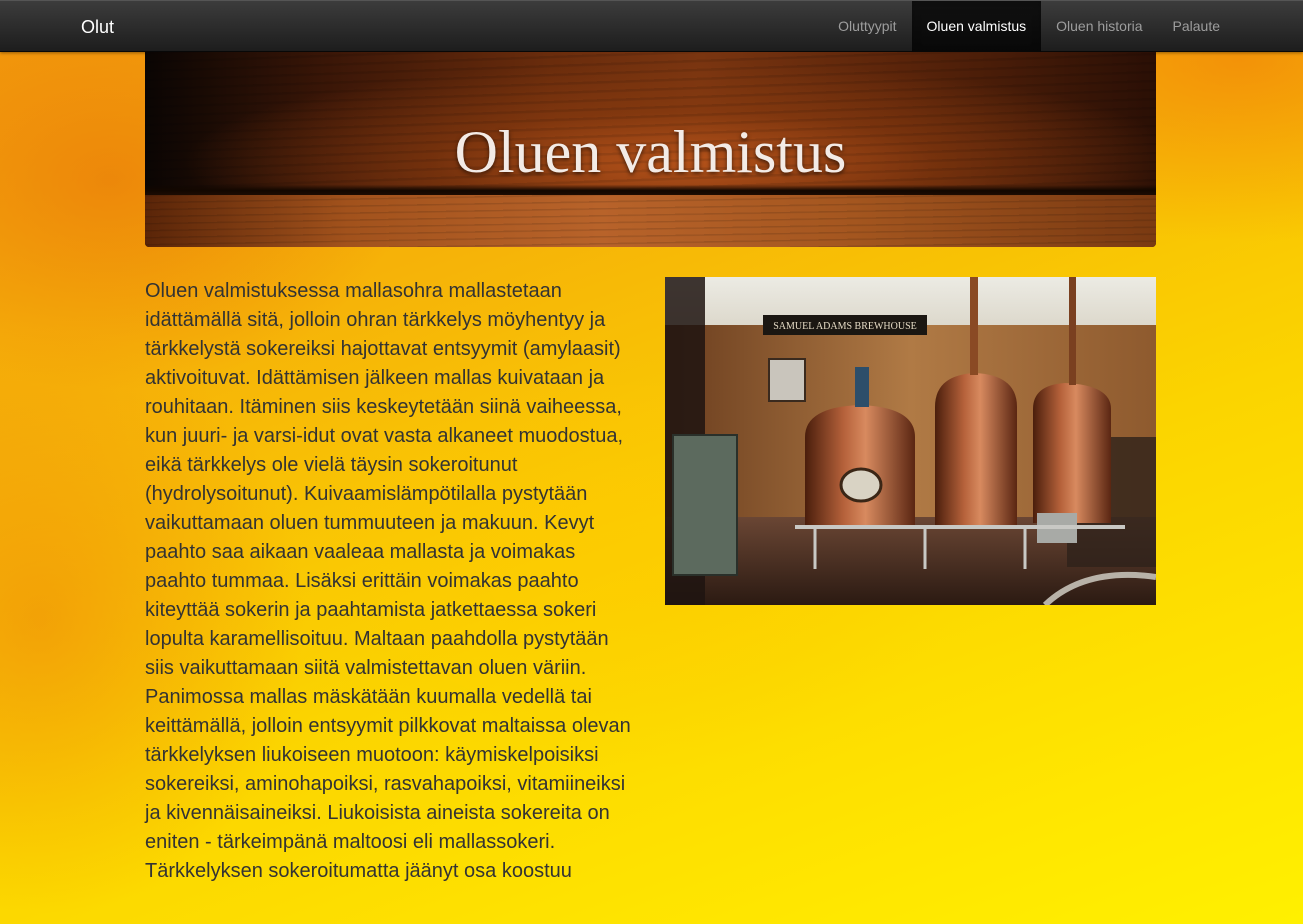 This screenshot has height=924, width=1303. What do you see at coordinates (1072, 331) in the screenshot?
I see `kettle-pipe-right` at bounding box center [1072, 331].